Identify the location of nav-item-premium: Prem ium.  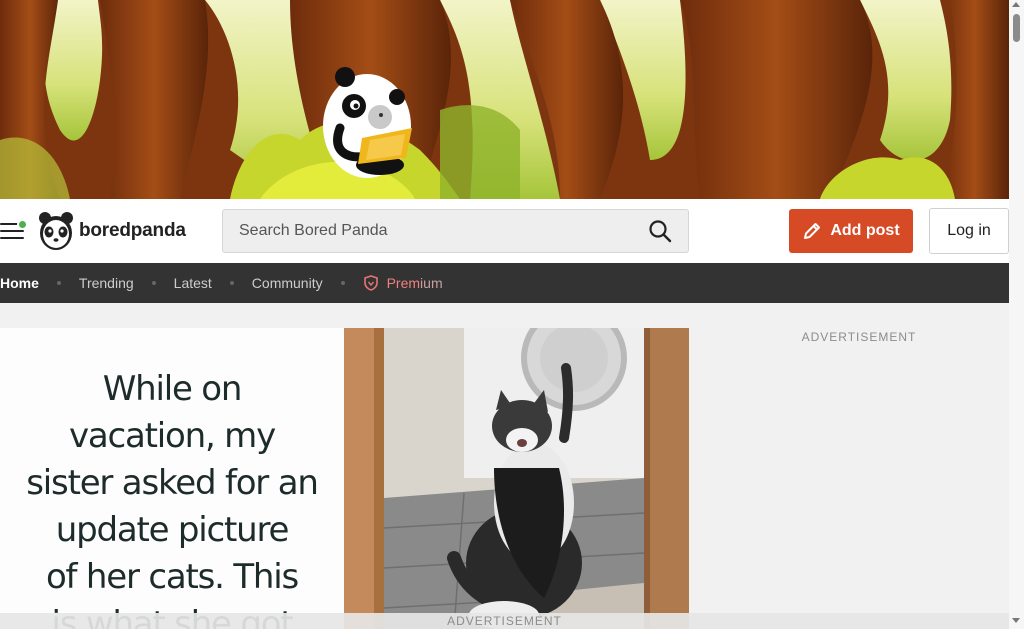
(403, 283).